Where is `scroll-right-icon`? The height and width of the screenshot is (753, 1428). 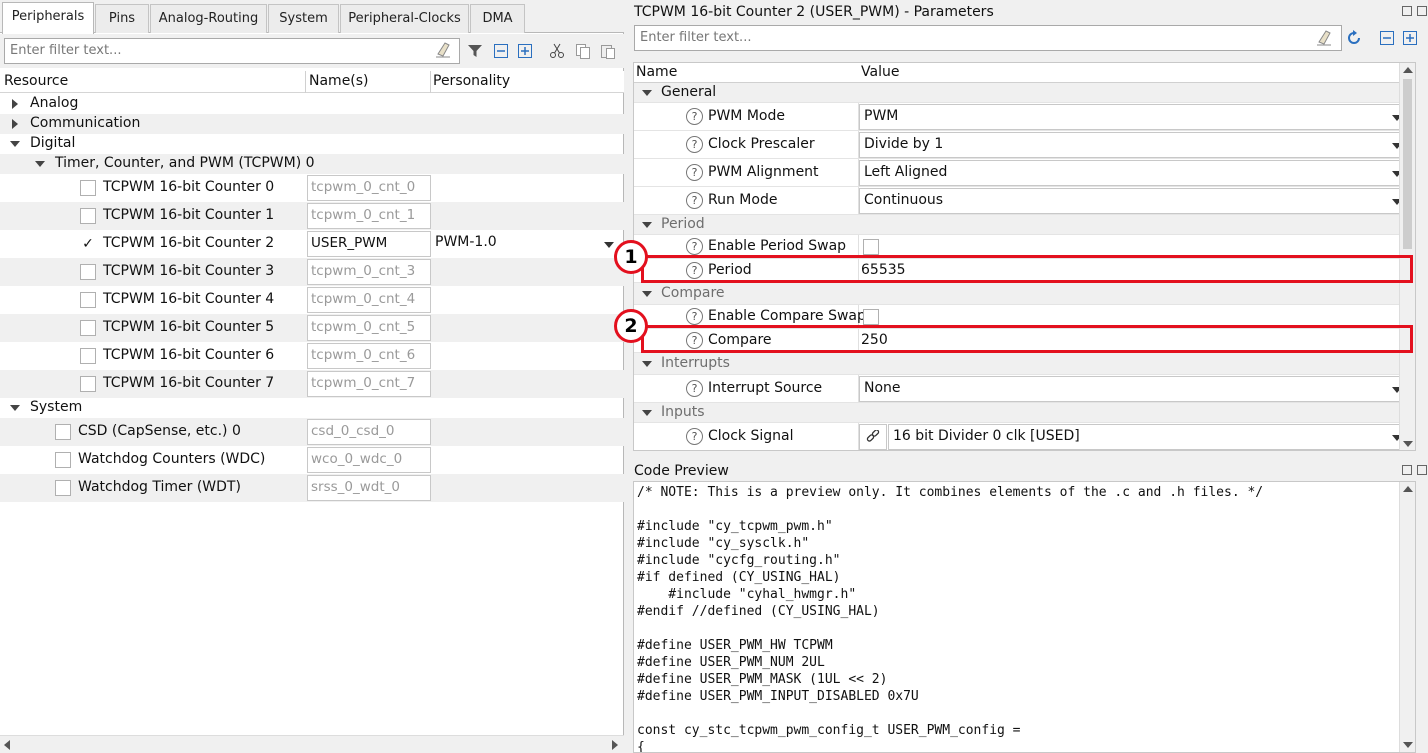
scroll-right-icon is located at coordinates (615, 745).